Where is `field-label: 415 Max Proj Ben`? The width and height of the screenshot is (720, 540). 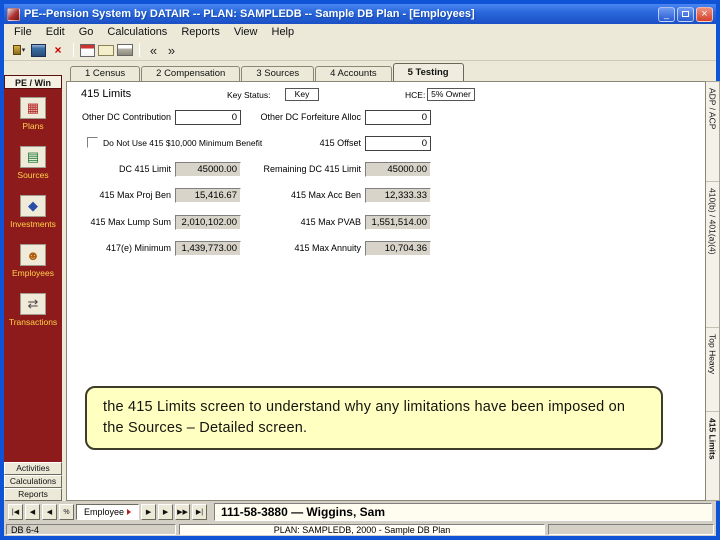
field-label: 415 Max Proj Ben is located at coordinates (135, 195).